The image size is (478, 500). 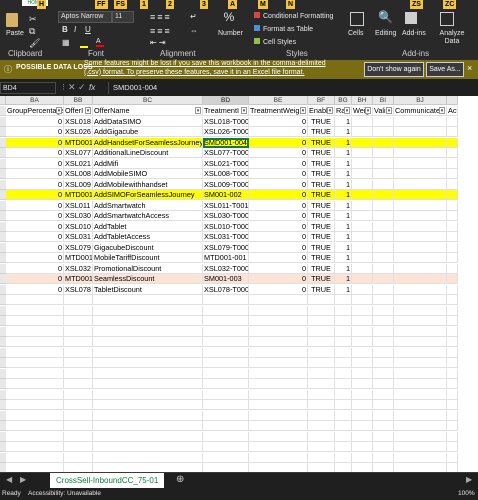 What do you see at coordinates (148, 268) in the screenshot?
I see `table-cell: PromotionalDiscount` at bounding box center [148, 268].